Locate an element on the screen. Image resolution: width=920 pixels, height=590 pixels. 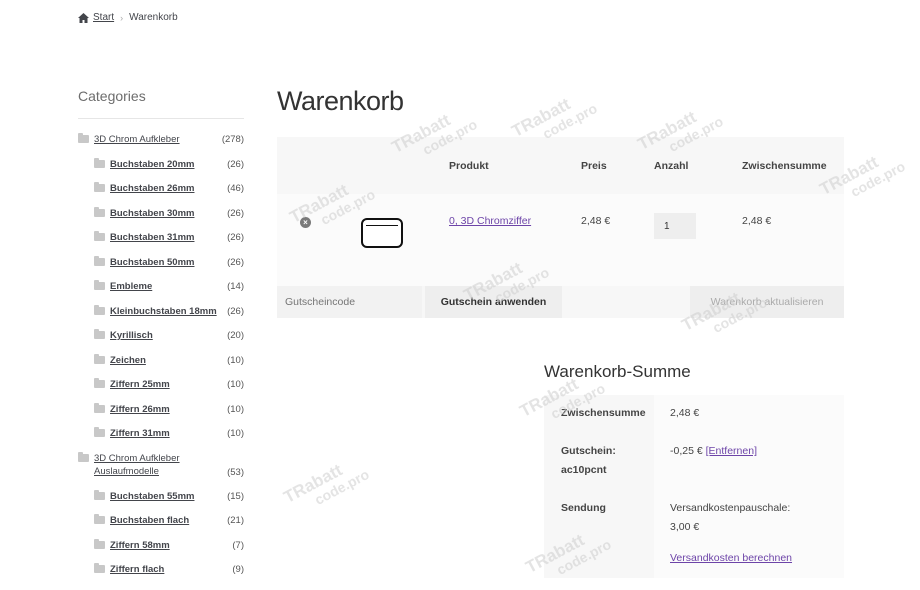
coupon-code-input is located at coordinates (349, 302).